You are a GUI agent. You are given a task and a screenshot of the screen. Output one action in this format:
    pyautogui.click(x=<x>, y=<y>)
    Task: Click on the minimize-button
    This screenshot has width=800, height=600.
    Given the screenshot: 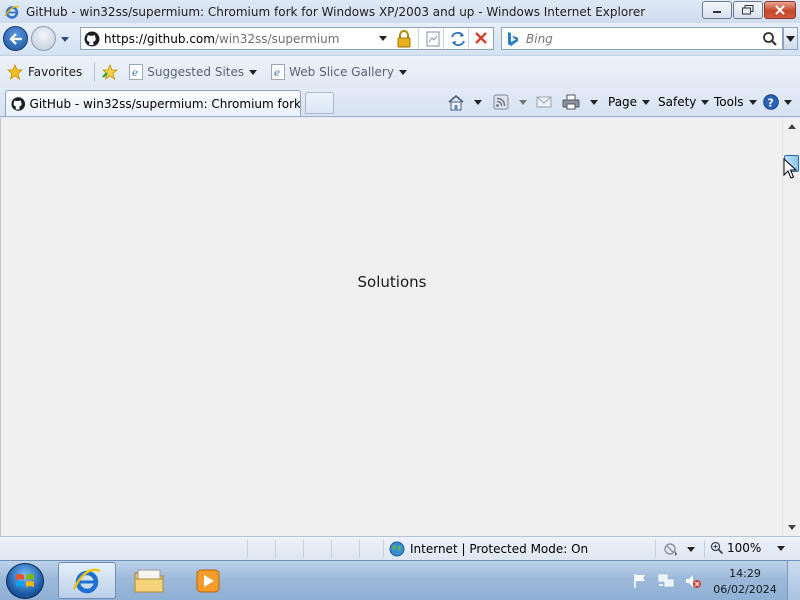 What is the action you would take?
    pyautogui.click(x=717, y=10)
    